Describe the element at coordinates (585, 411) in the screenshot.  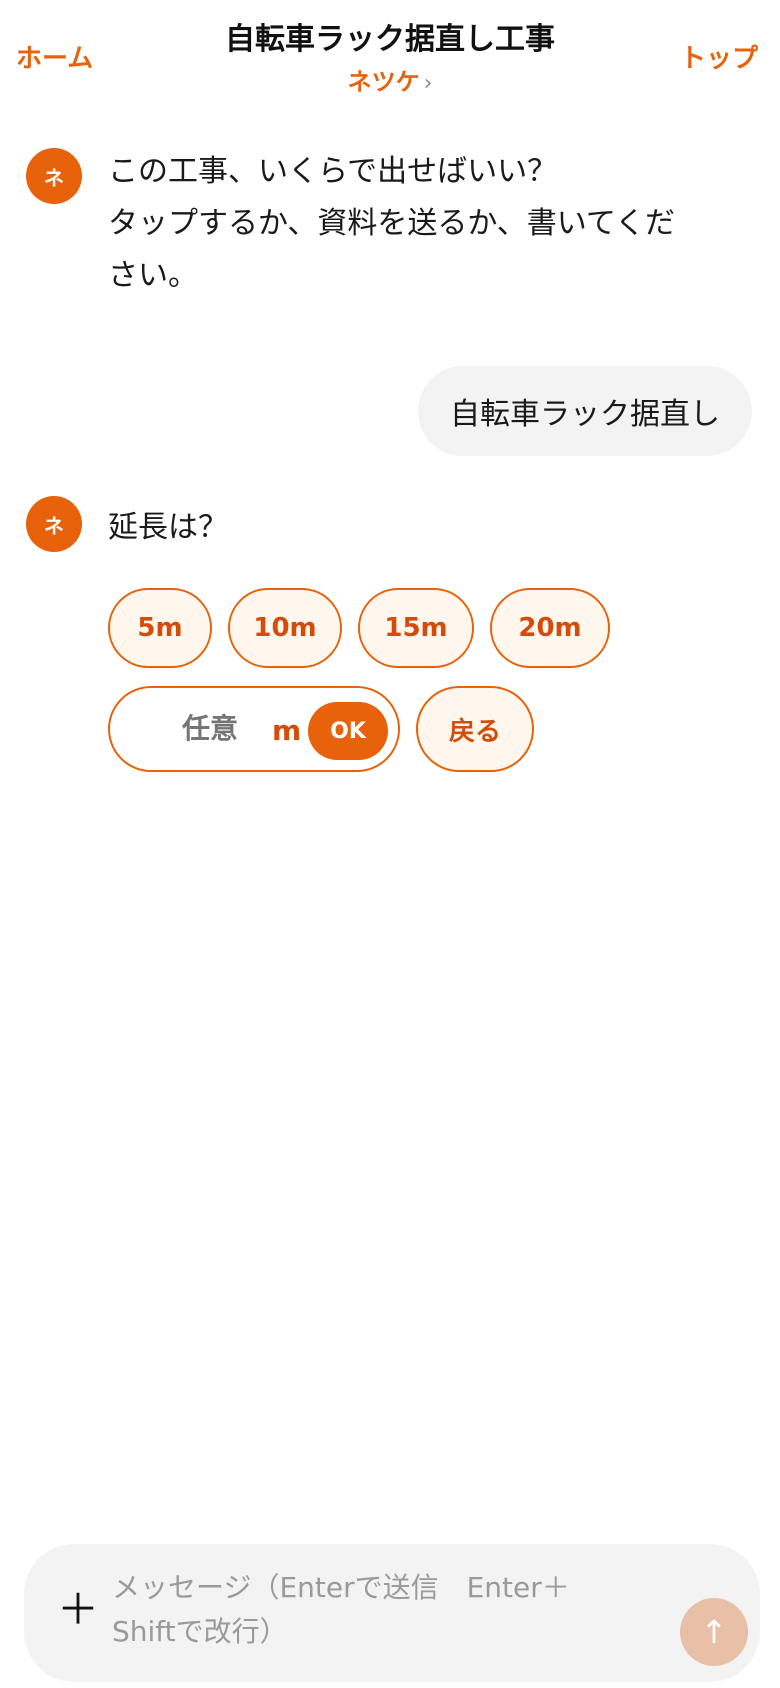
I see `user-message: 自転車ラック据直し` at that location.